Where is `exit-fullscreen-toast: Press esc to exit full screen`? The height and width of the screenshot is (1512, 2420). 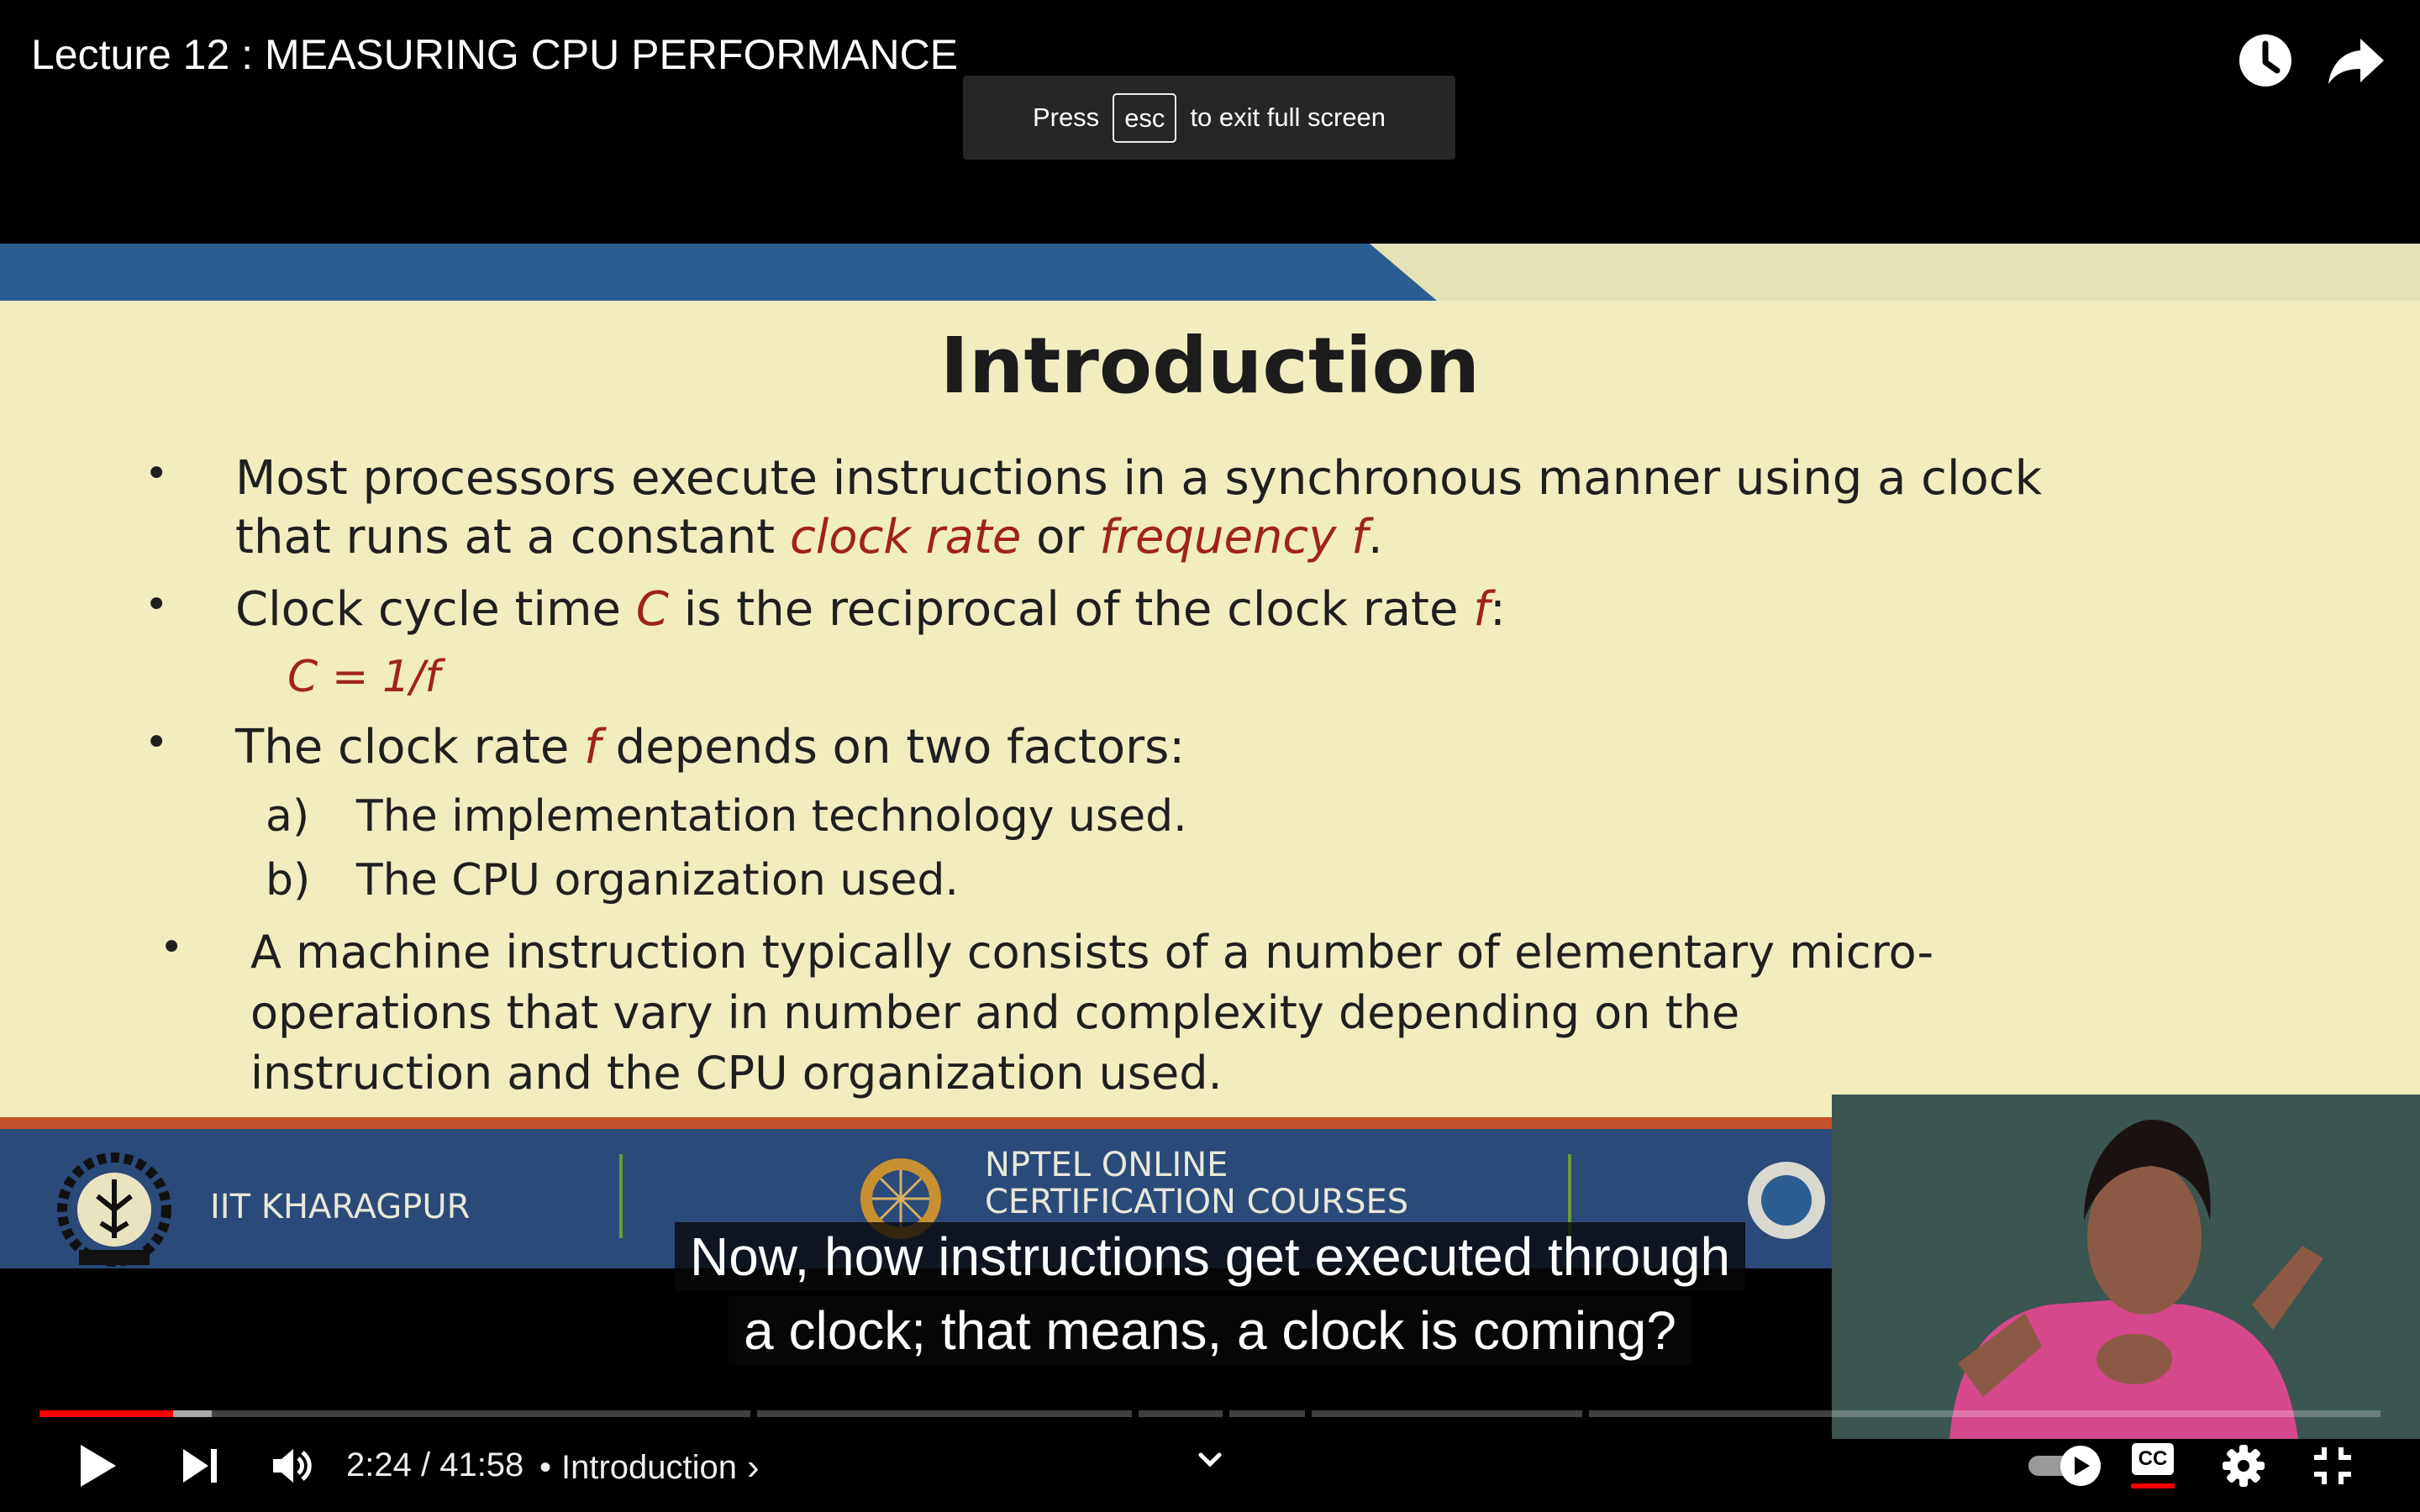 exit-fullscreen-toast: Press esc to exit full screen is located at coordinates (1209, 118).